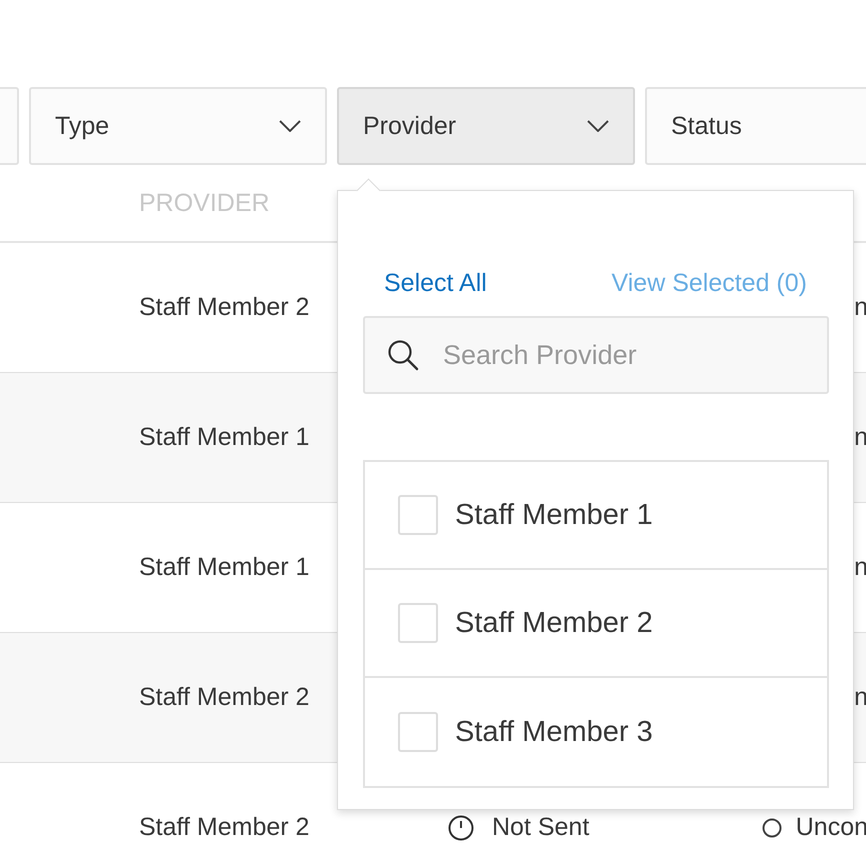  I want to click on search-icon, so click(403, 355).